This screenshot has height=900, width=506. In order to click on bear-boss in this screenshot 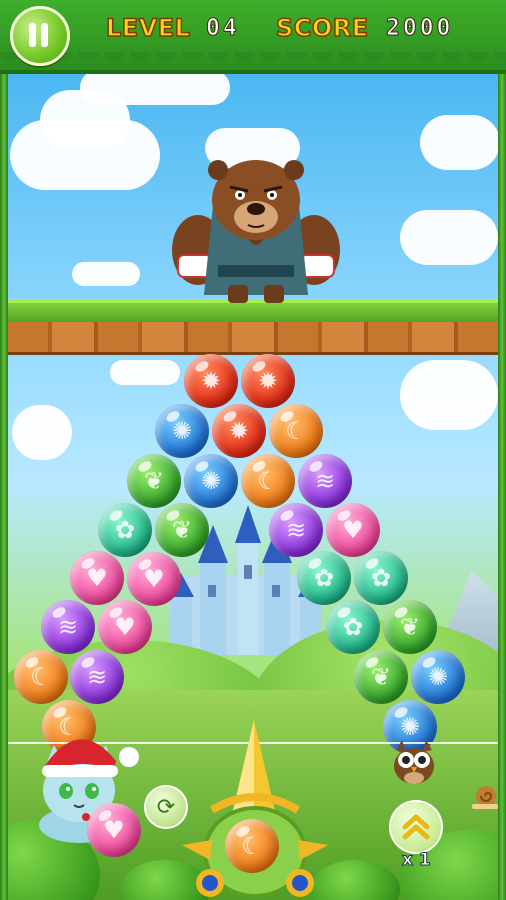, I will do `click(256, 231)`.